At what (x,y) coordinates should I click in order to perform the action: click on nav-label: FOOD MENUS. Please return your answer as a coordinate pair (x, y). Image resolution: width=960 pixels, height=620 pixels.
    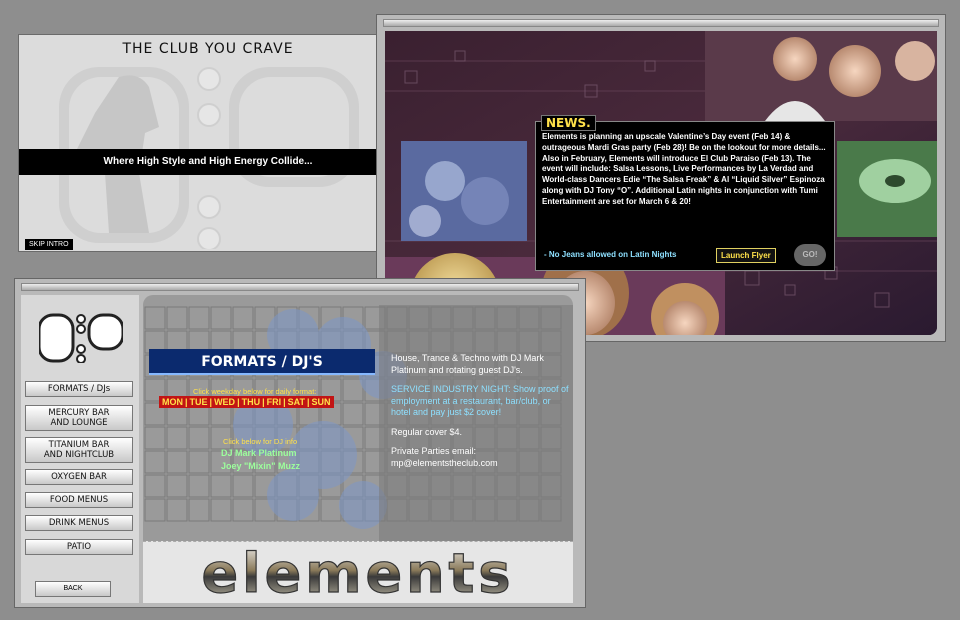
    Looking at the image, I should click on (79, 500).